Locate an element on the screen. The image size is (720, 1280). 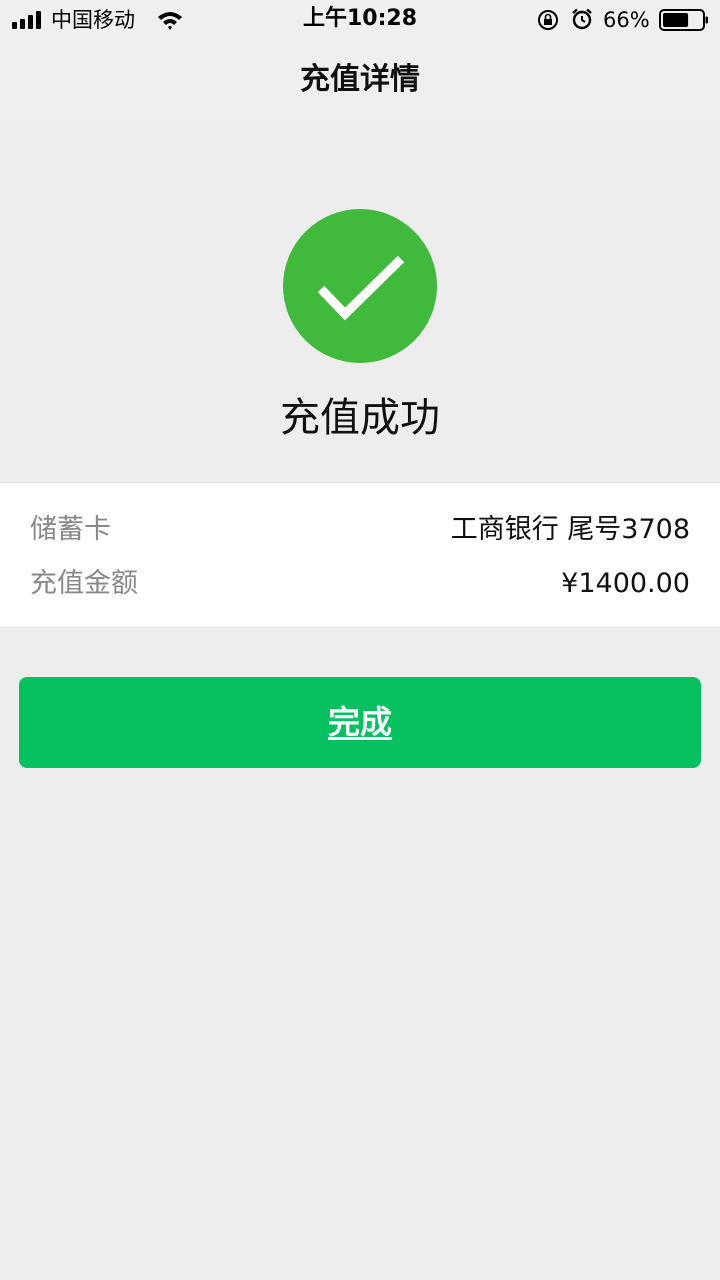
detail-value: ¥1400.00 is located at coordinates (625, 583).